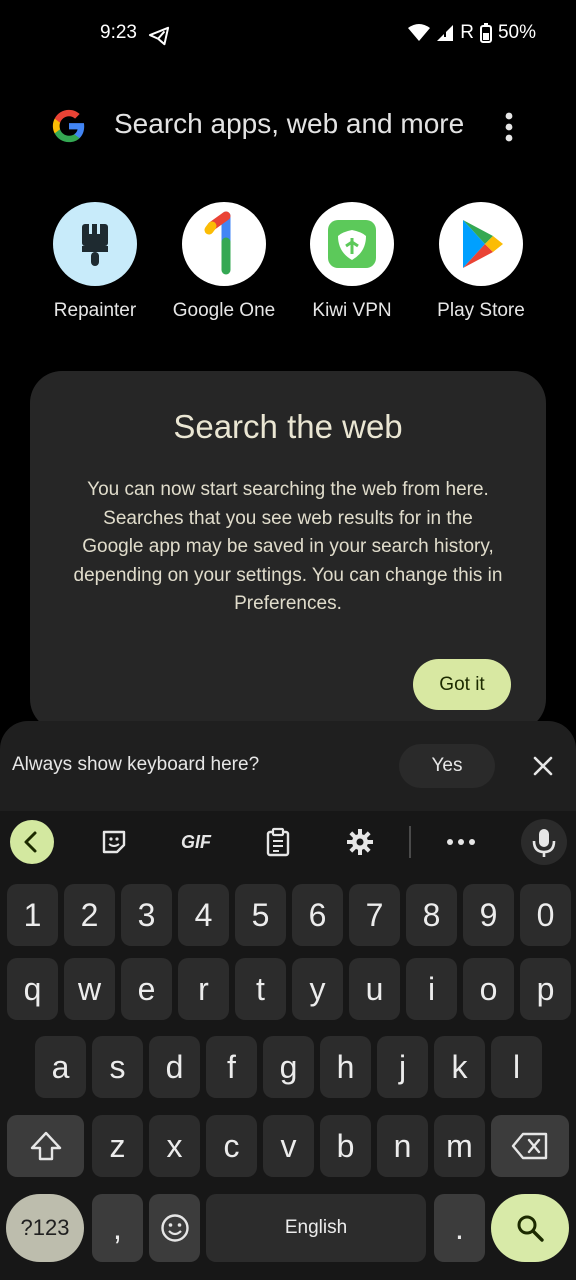 The width and height of the screenshot is (576, 1280). What do you see at coordinates (467, 32) in the screenshot?
I see `network-type: R` at bounding box center [467, 32].